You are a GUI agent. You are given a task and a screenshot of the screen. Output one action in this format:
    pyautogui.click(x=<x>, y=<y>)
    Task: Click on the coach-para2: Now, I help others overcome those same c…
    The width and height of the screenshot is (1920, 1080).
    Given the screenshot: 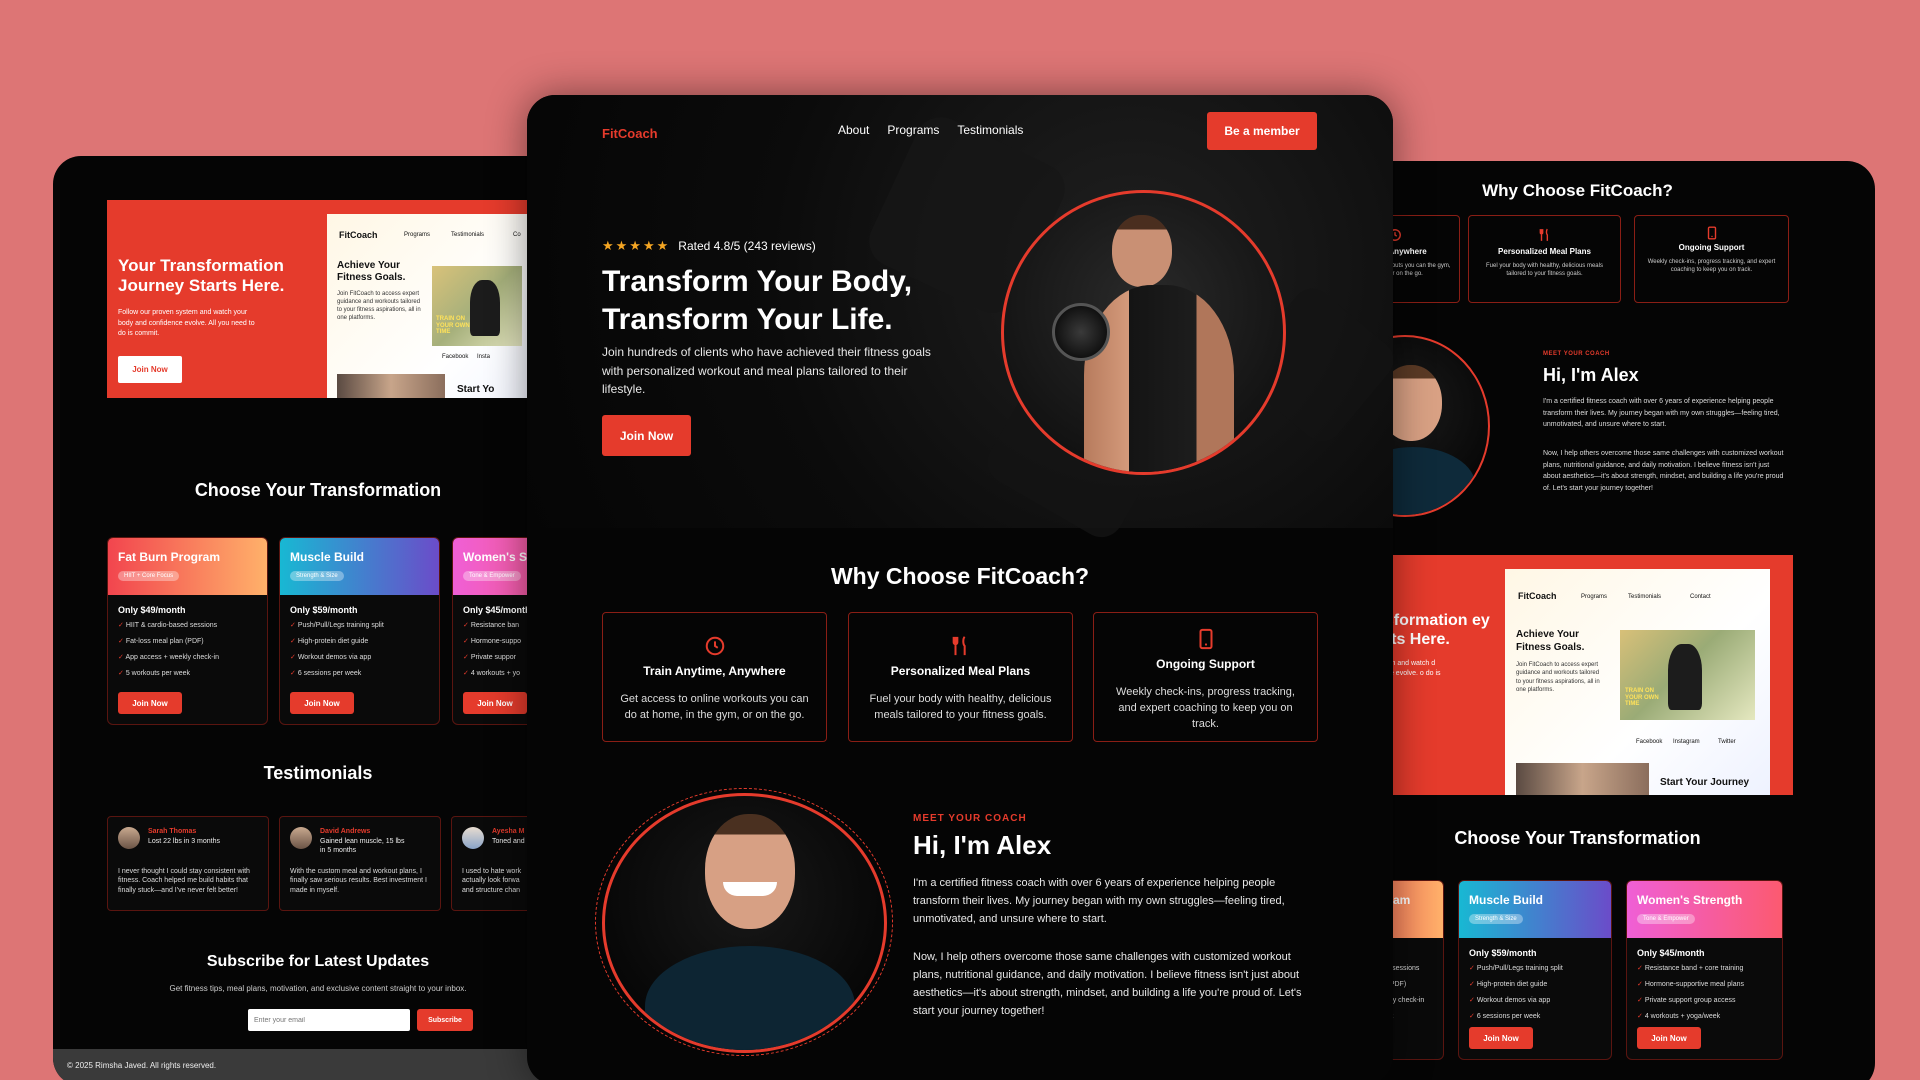 What is the action you would take?
    pyautogui.click(x=1107, y=984)
    